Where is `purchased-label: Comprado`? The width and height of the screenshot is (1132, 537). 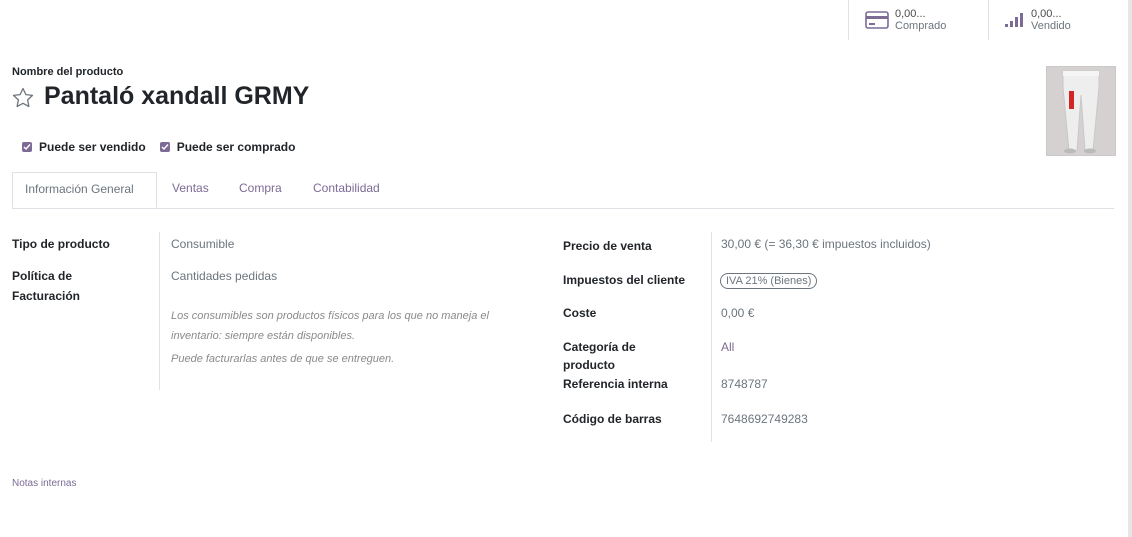 purchased-label: Comprado is located at coordinates (921, 26).